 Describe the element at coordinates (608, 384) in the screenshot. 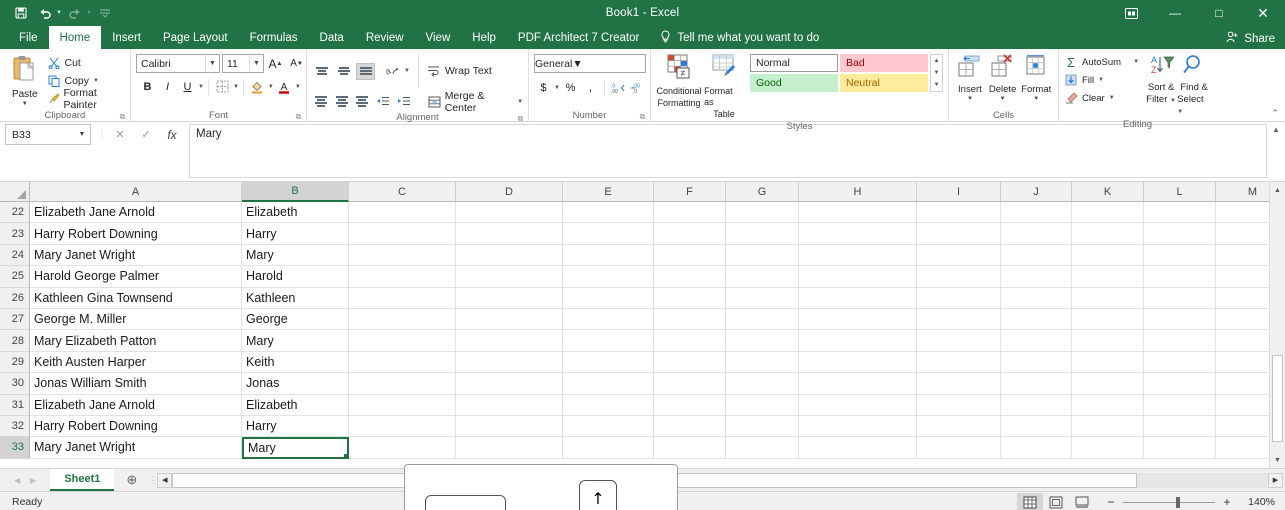

I see `cell-E30` at that location.